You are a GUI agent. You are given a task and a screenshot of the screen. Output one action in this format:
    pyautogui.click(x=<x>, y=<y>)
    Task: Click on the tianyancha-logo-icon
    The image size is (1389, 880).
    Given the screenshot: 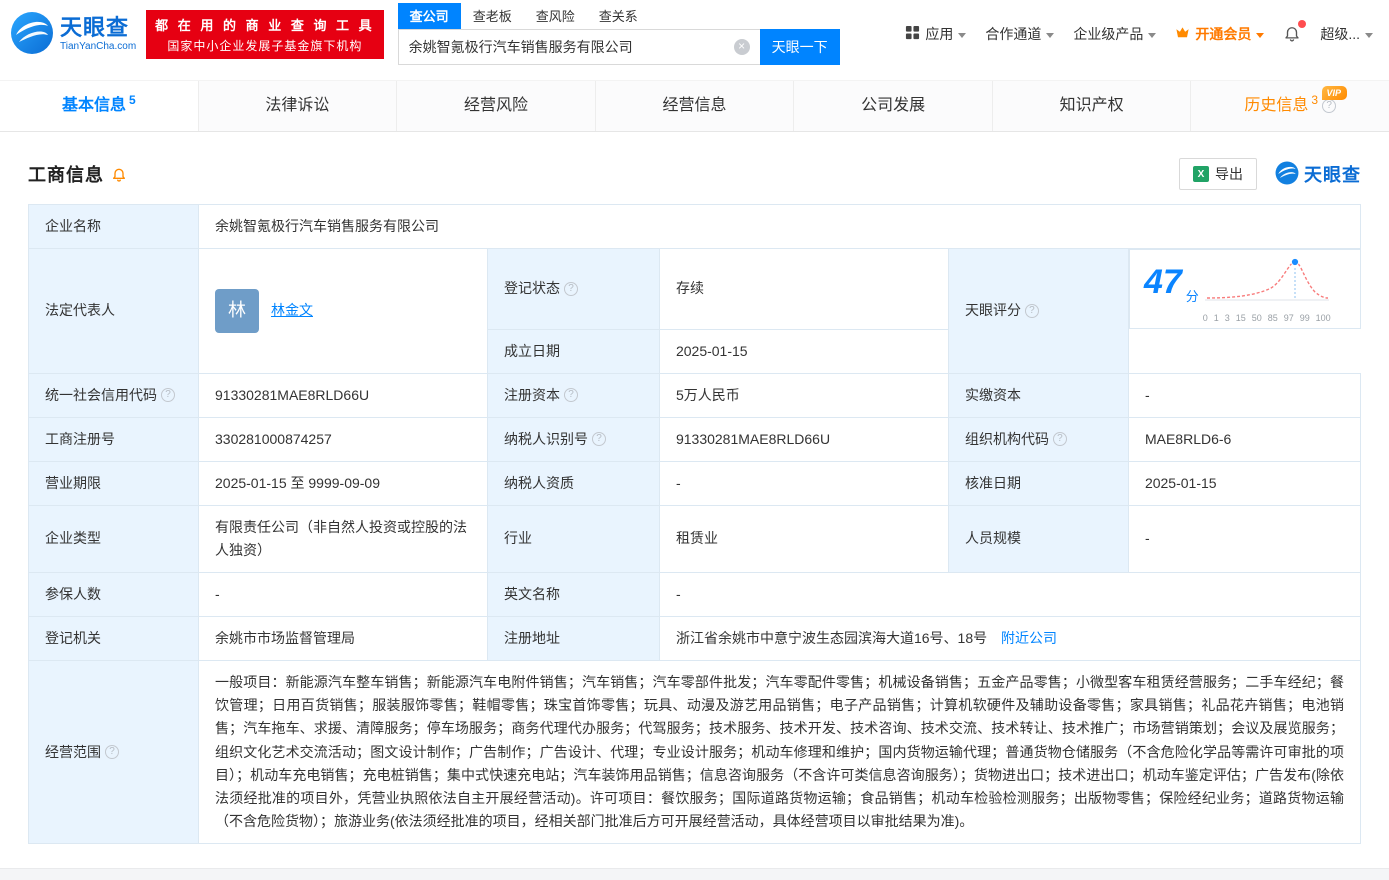 What is the action you would take?
    pyautogui.click(x=32, y=34)
    